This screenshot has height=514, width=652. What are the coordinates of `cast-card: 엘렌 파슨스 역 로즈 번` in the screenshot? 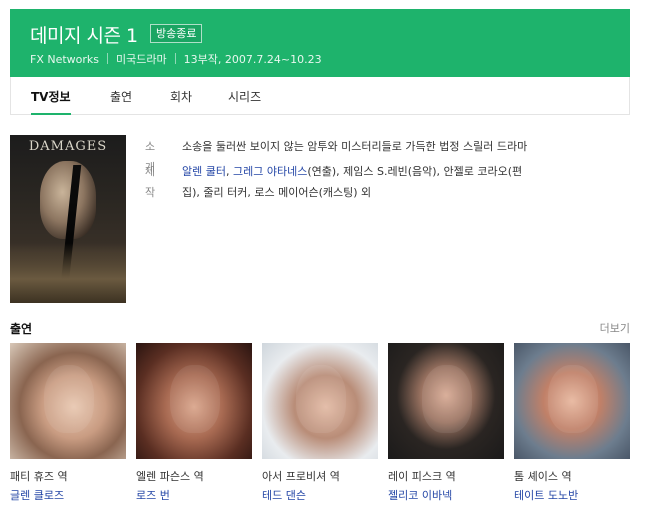 It's located at (194, 423).